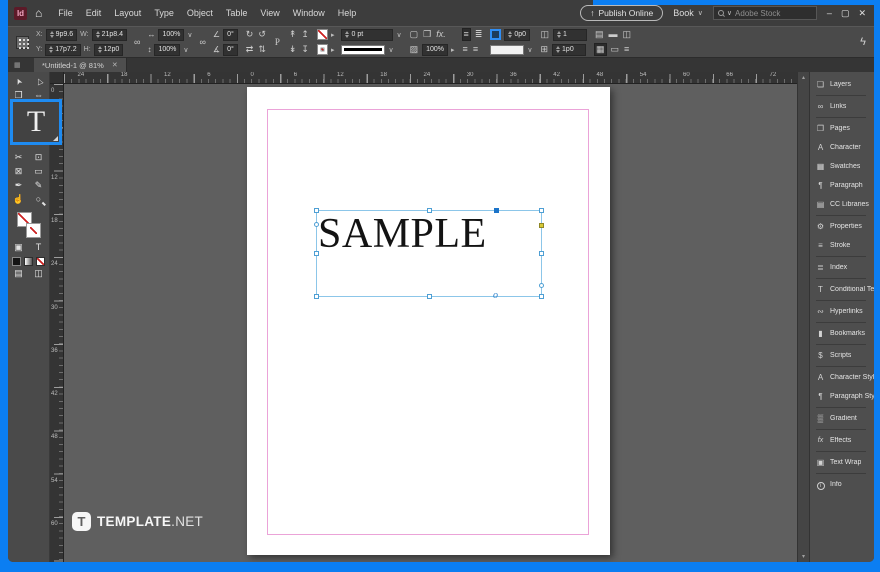 This screenshot has height=572, width=880. What do you see at coordinates (137, 42) in the screenshot?
I see `constrain-dimensions-icon: ∞` at bounding box center [137, 42].